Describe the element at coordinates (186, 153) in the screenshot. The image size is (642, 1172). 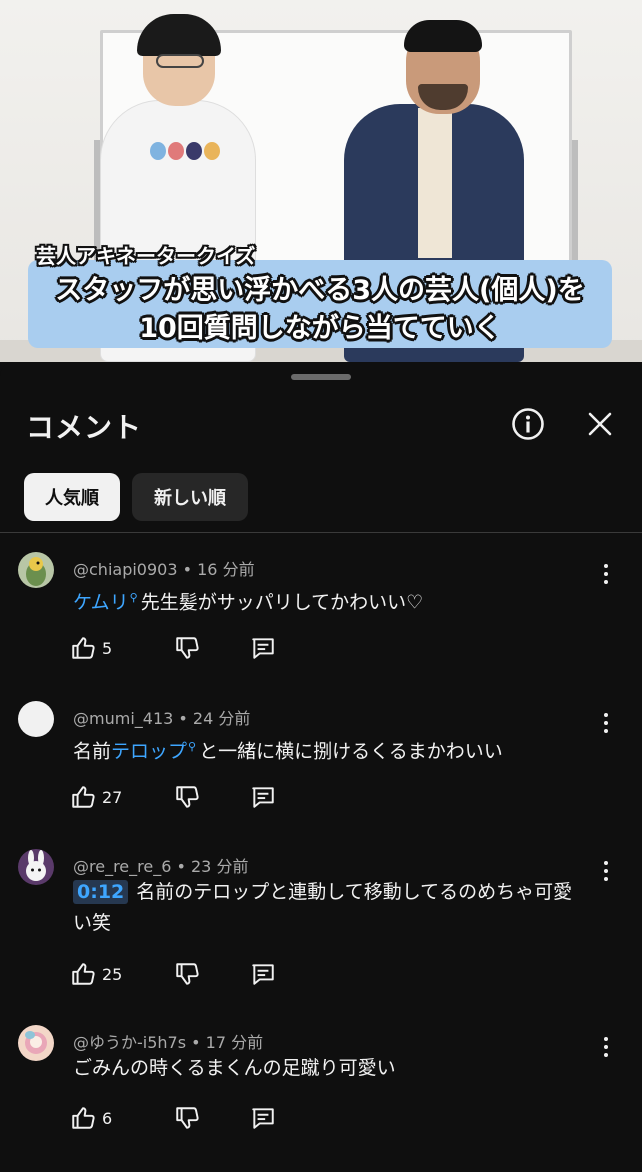
I see `sweatshirt-print` at that location.